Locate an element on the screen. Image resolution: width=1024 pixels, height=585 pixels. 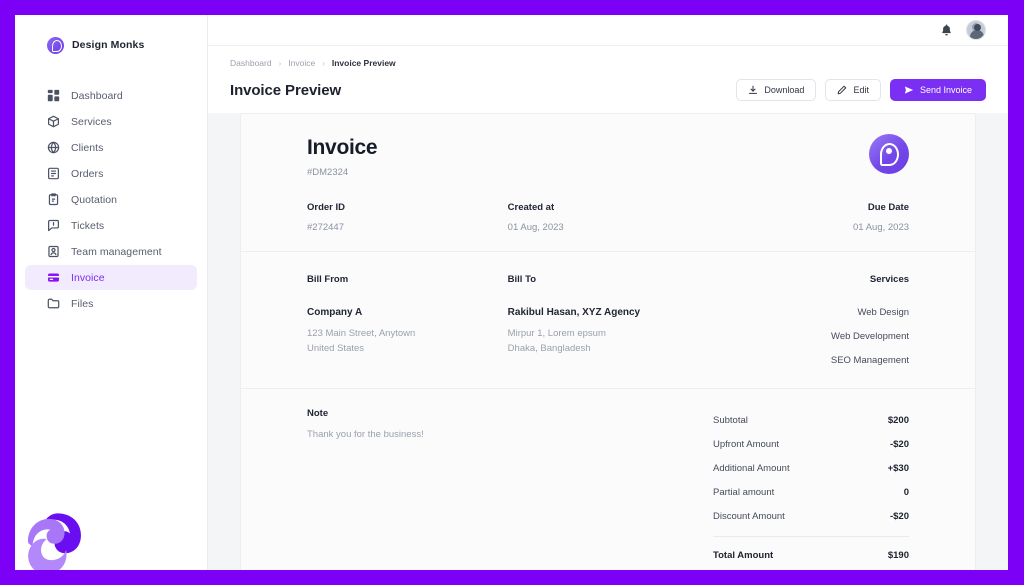
total-amount-label: Total Amount is located at coordinates (743, 555).